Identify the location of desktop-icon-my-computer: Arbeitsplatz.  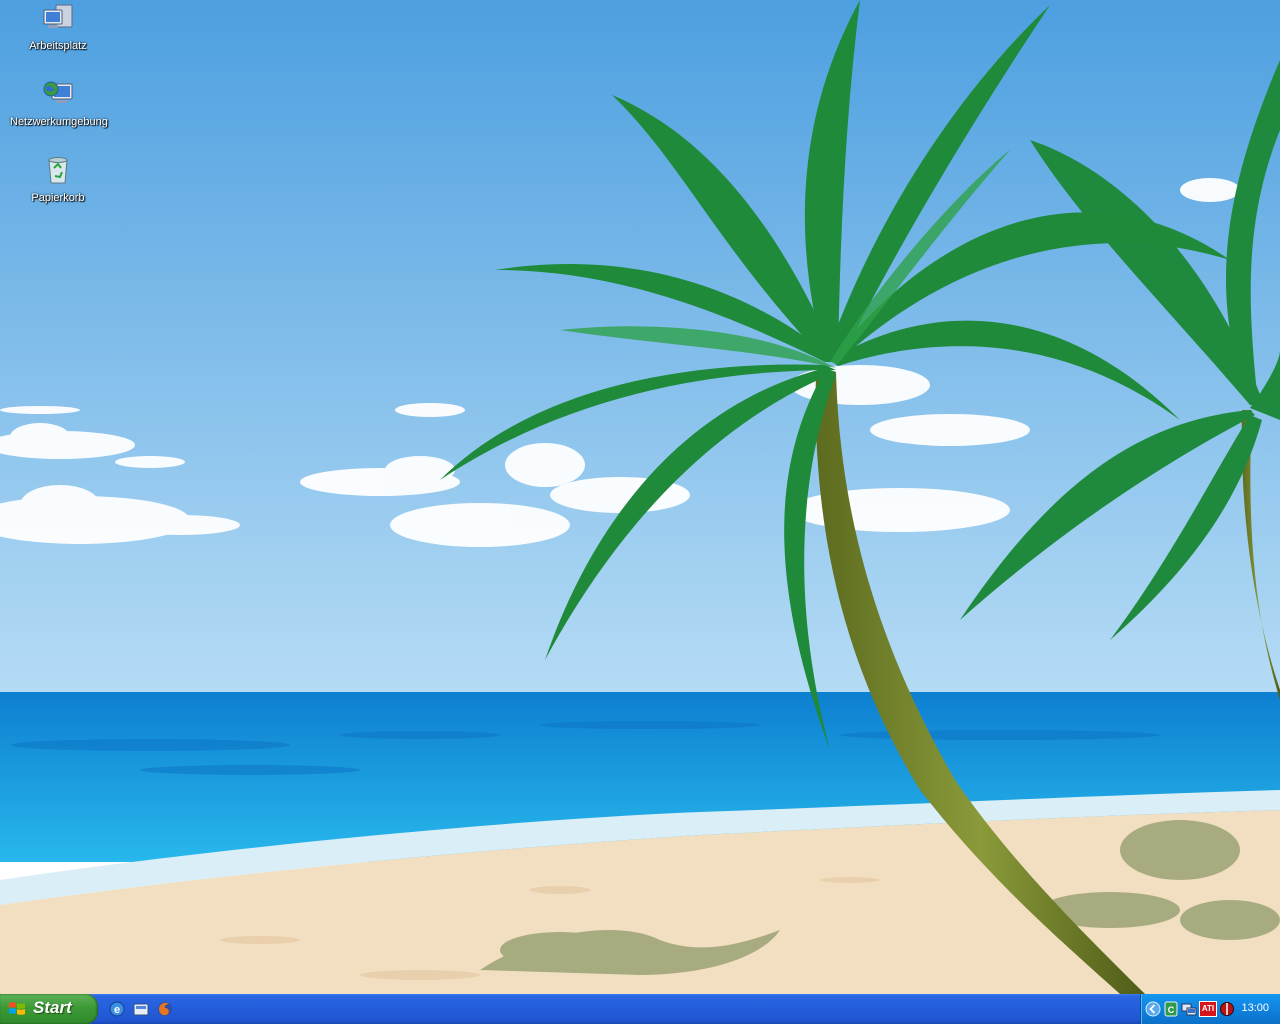
(58, 28).